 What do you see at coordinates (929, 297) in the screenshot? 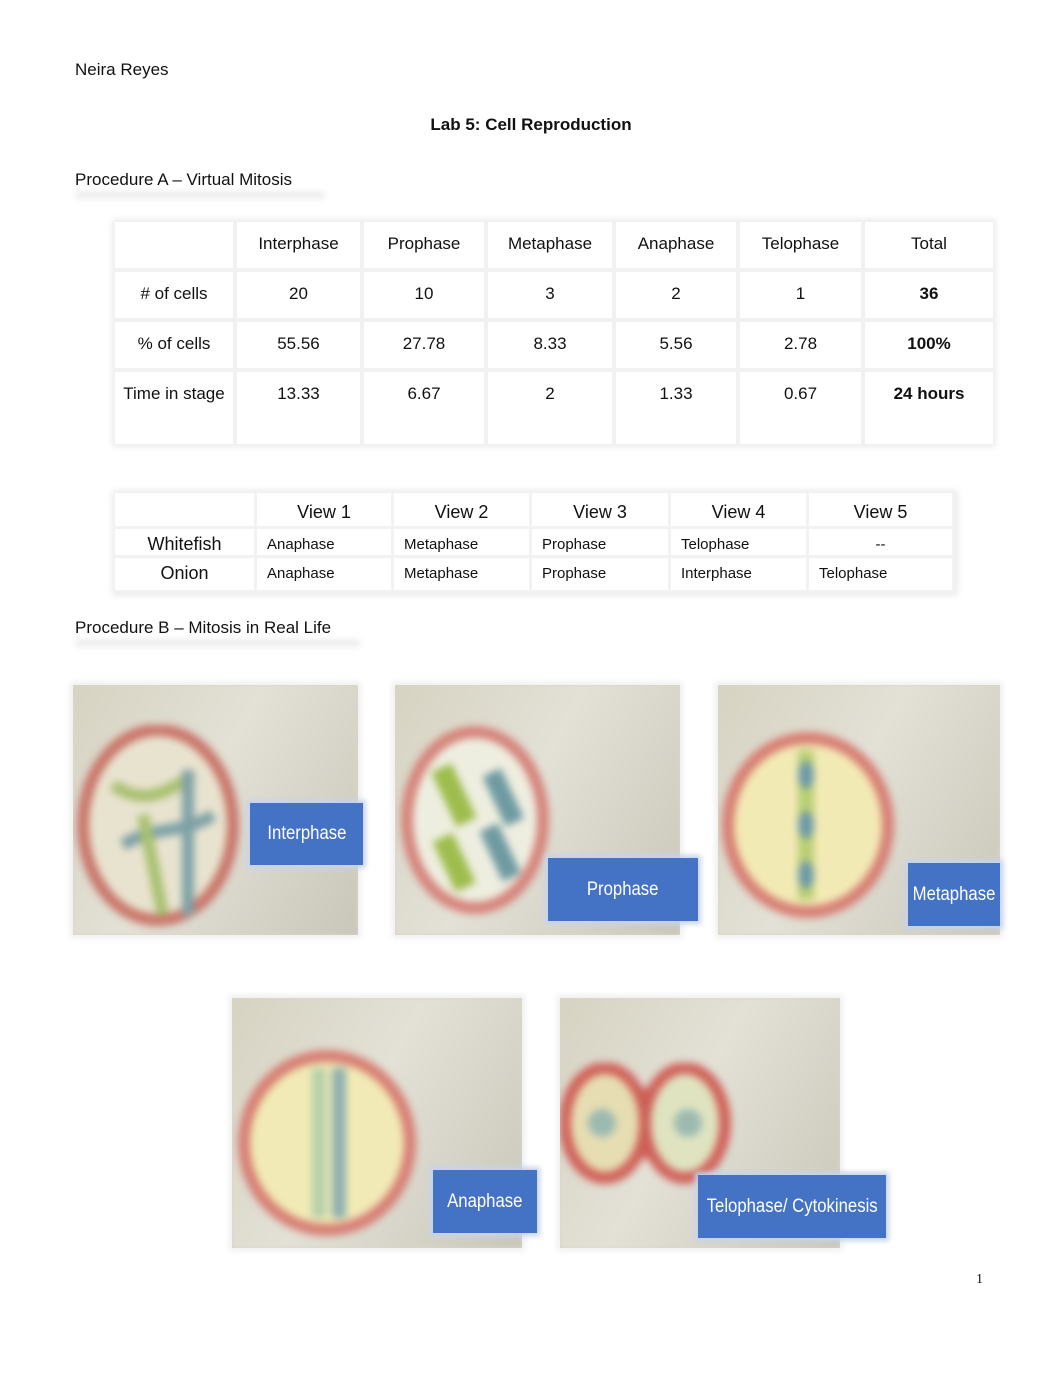
I see `total-cell: 36` at bounding box center [929, 297].